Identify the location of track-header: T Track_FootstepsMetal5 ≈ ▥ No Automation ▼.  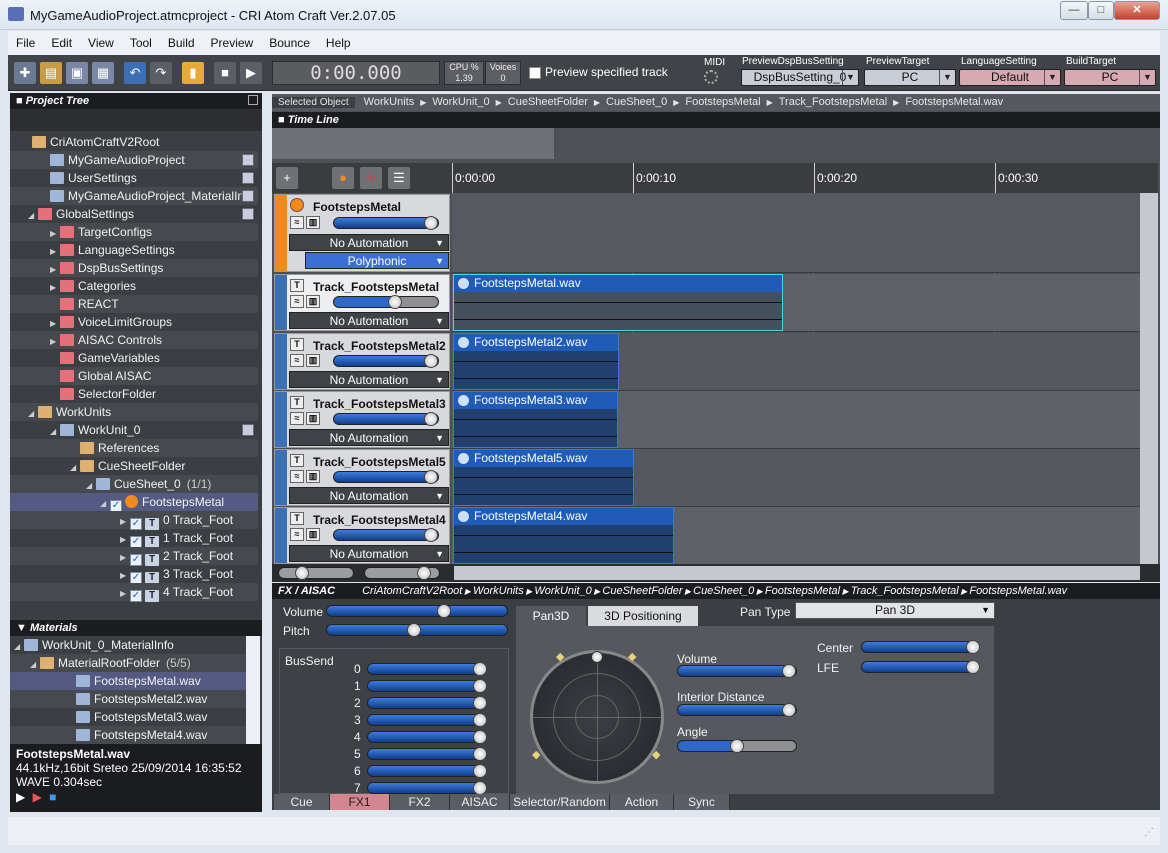
(362, 477).